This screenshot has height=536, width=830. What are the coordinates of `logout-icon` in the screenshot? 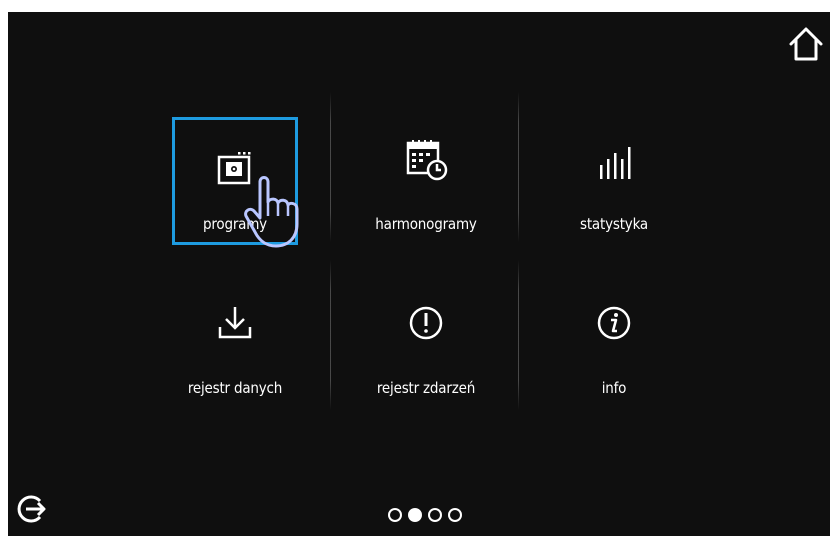 It's located at (31, 509).